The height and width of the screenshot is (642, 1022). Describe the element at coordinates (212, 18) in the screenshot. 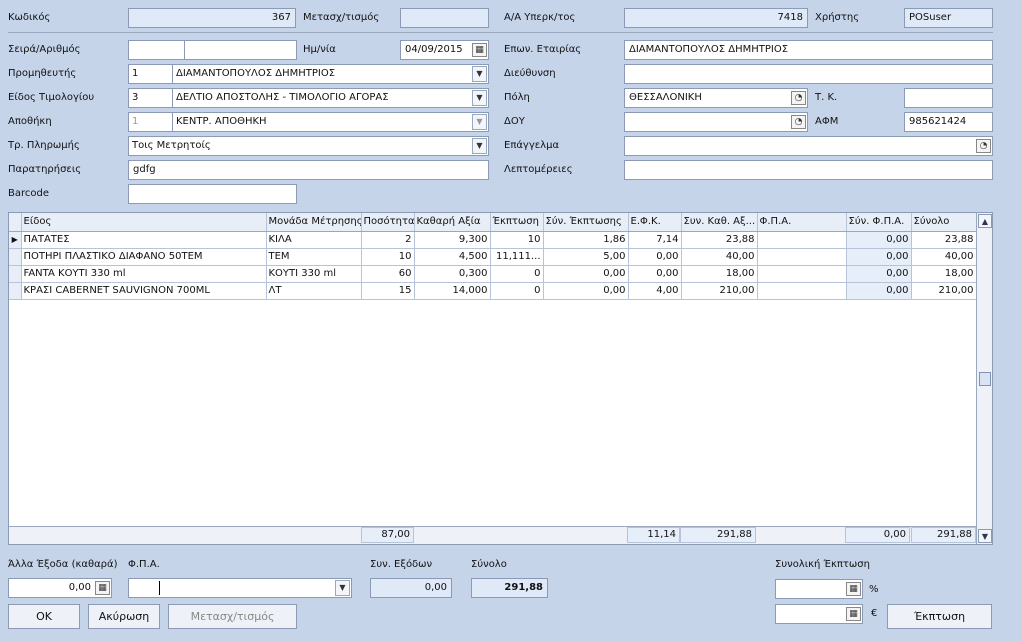

I see `code-field: 367` at that location.